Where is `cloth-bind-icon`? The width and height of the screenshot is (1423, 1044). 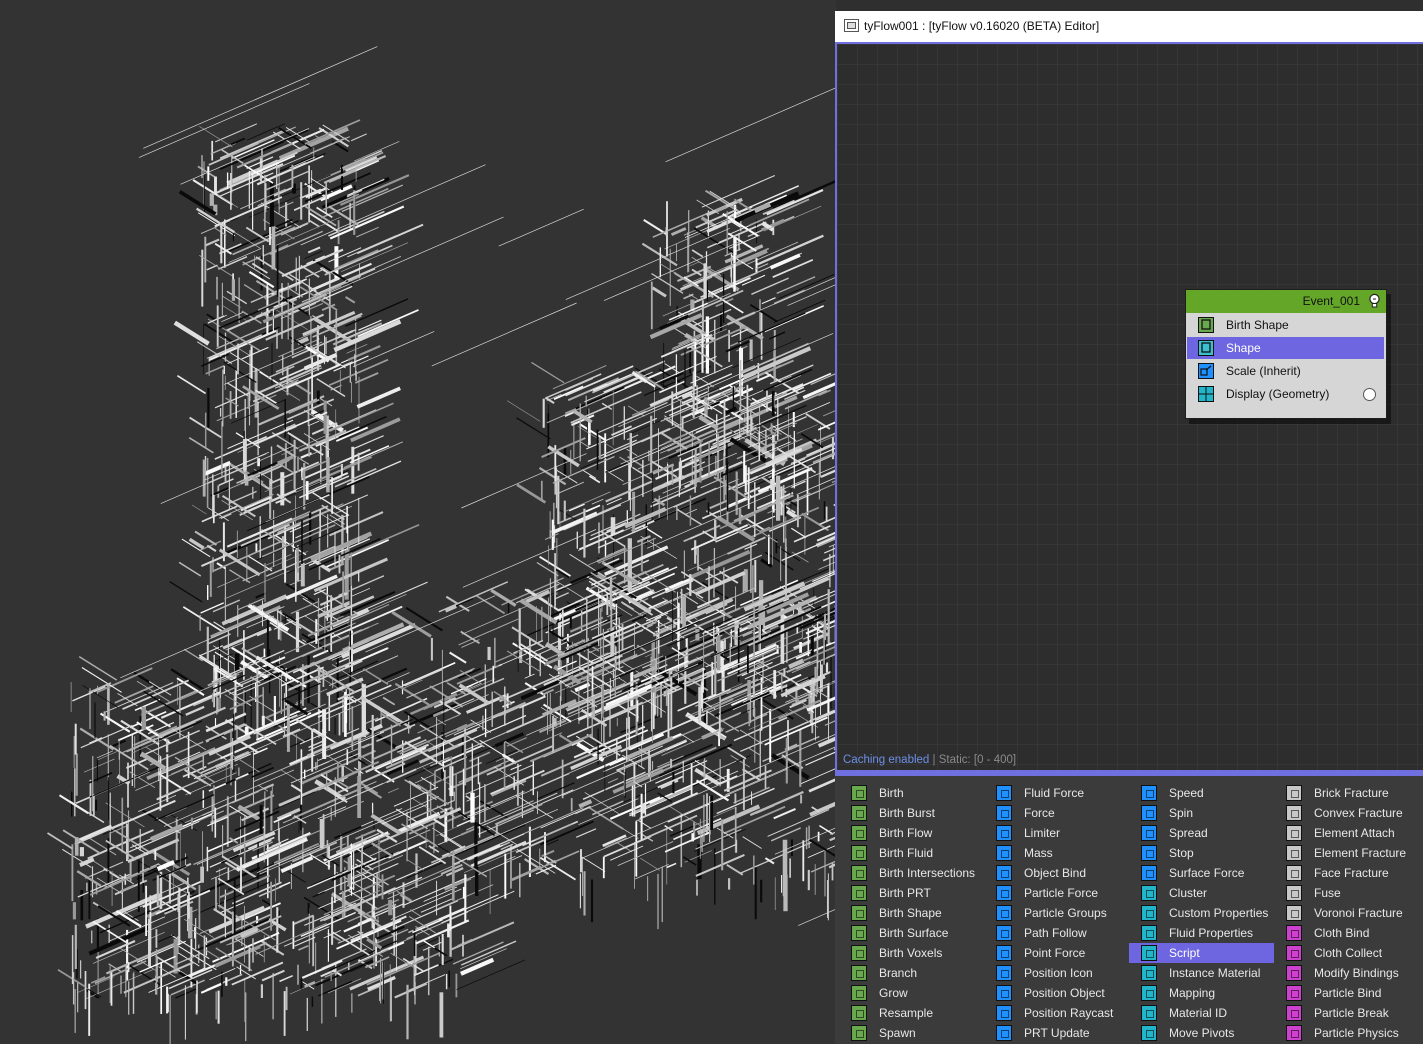
cloth-bind-icon is located at coordinates (1294, 933).